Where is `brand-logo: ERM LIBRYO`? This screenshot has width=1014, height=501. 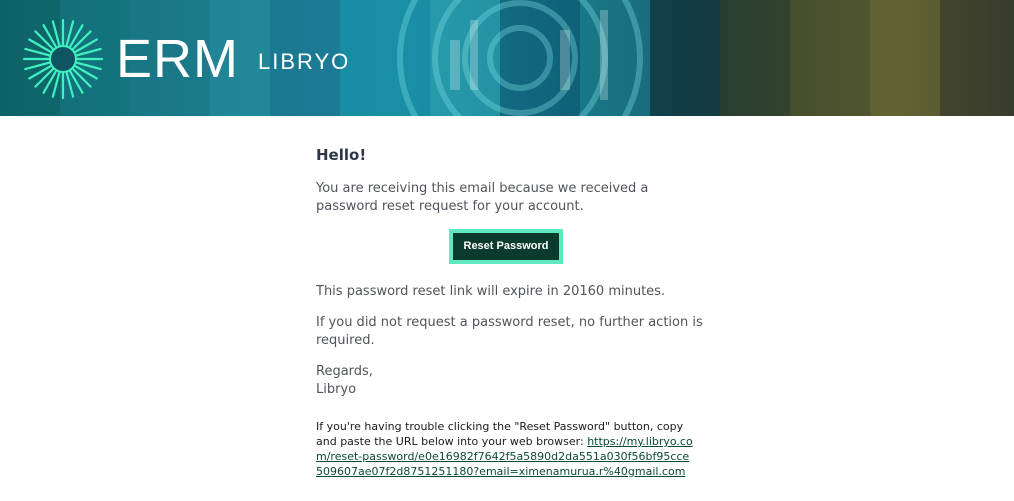 brand-logo: ERM LIBRYO is located at coordinates (186, 59).